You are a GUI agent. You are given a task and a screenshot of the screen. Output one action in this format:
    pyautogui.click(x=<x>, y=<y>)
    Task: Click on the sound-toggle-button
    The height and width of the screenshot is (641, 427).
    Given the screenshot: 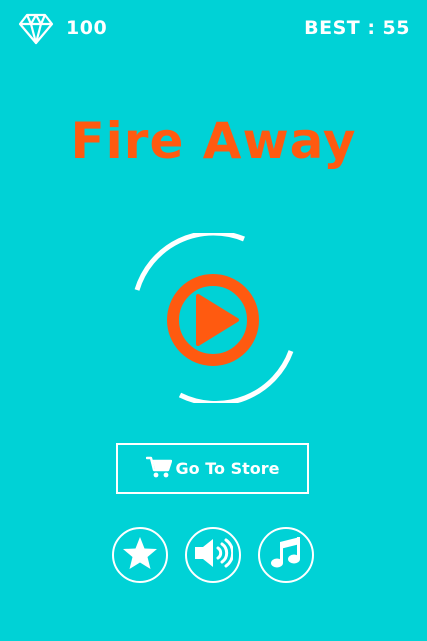 What is the action you would take?
    pyautogui.click(x=213, y=555)
    